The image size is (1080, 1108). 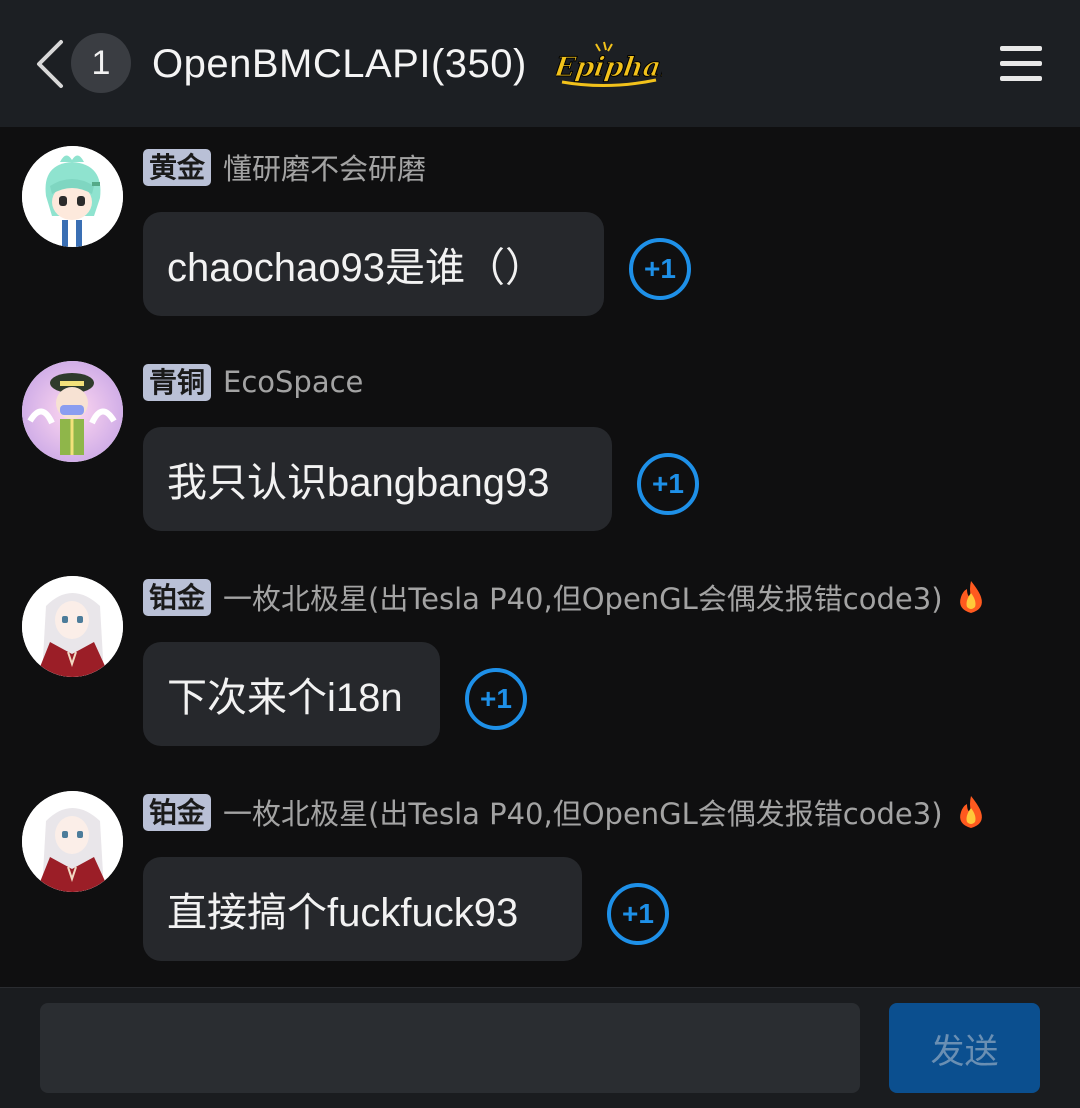 What do you see at coordinates (339, 64) in the screenshot?
I see `group-title: OpenBMCLAPI(350)` at bounding box center [339, 64].